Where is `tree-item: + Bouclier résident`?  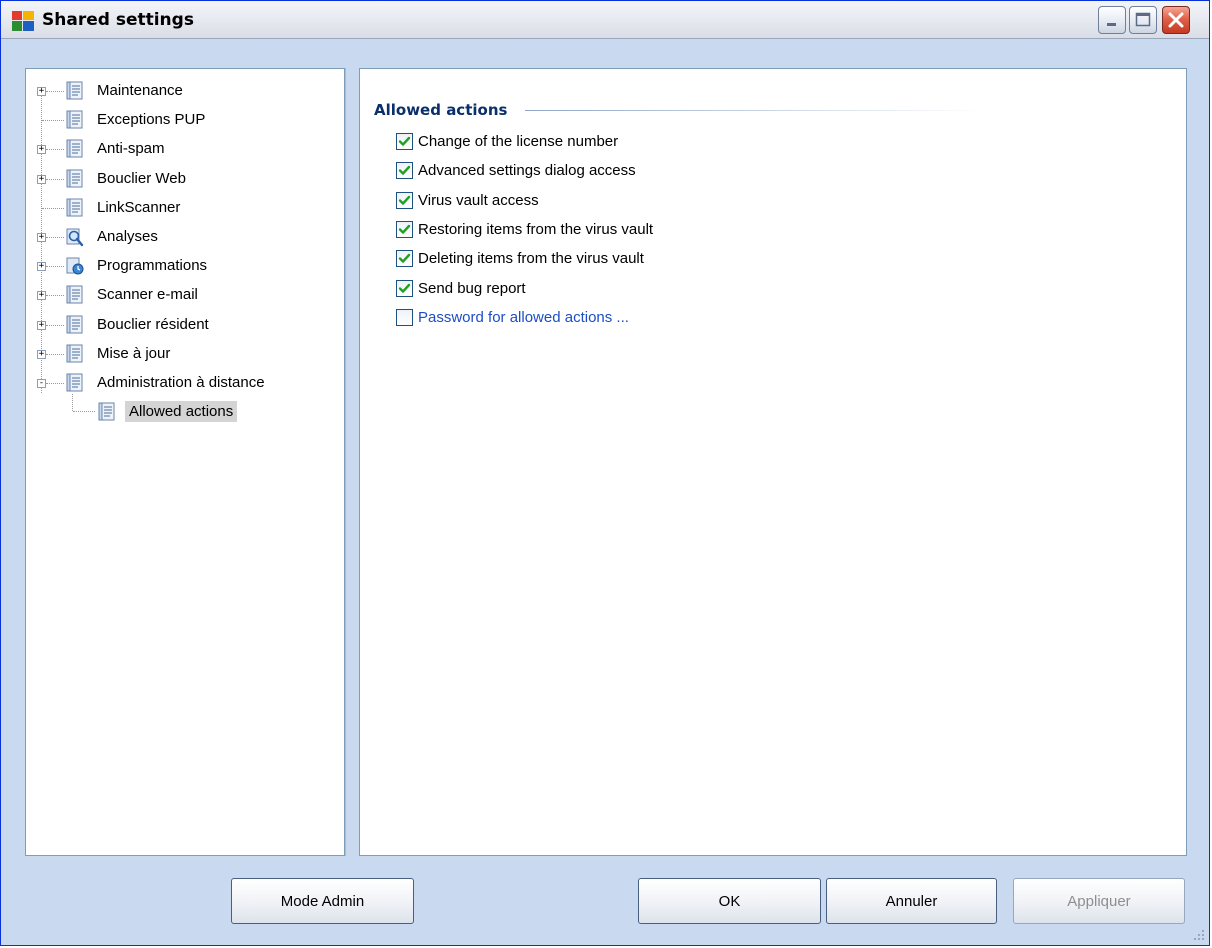
tree-item: + Bouclier résident is located at coordinates (176, 327).